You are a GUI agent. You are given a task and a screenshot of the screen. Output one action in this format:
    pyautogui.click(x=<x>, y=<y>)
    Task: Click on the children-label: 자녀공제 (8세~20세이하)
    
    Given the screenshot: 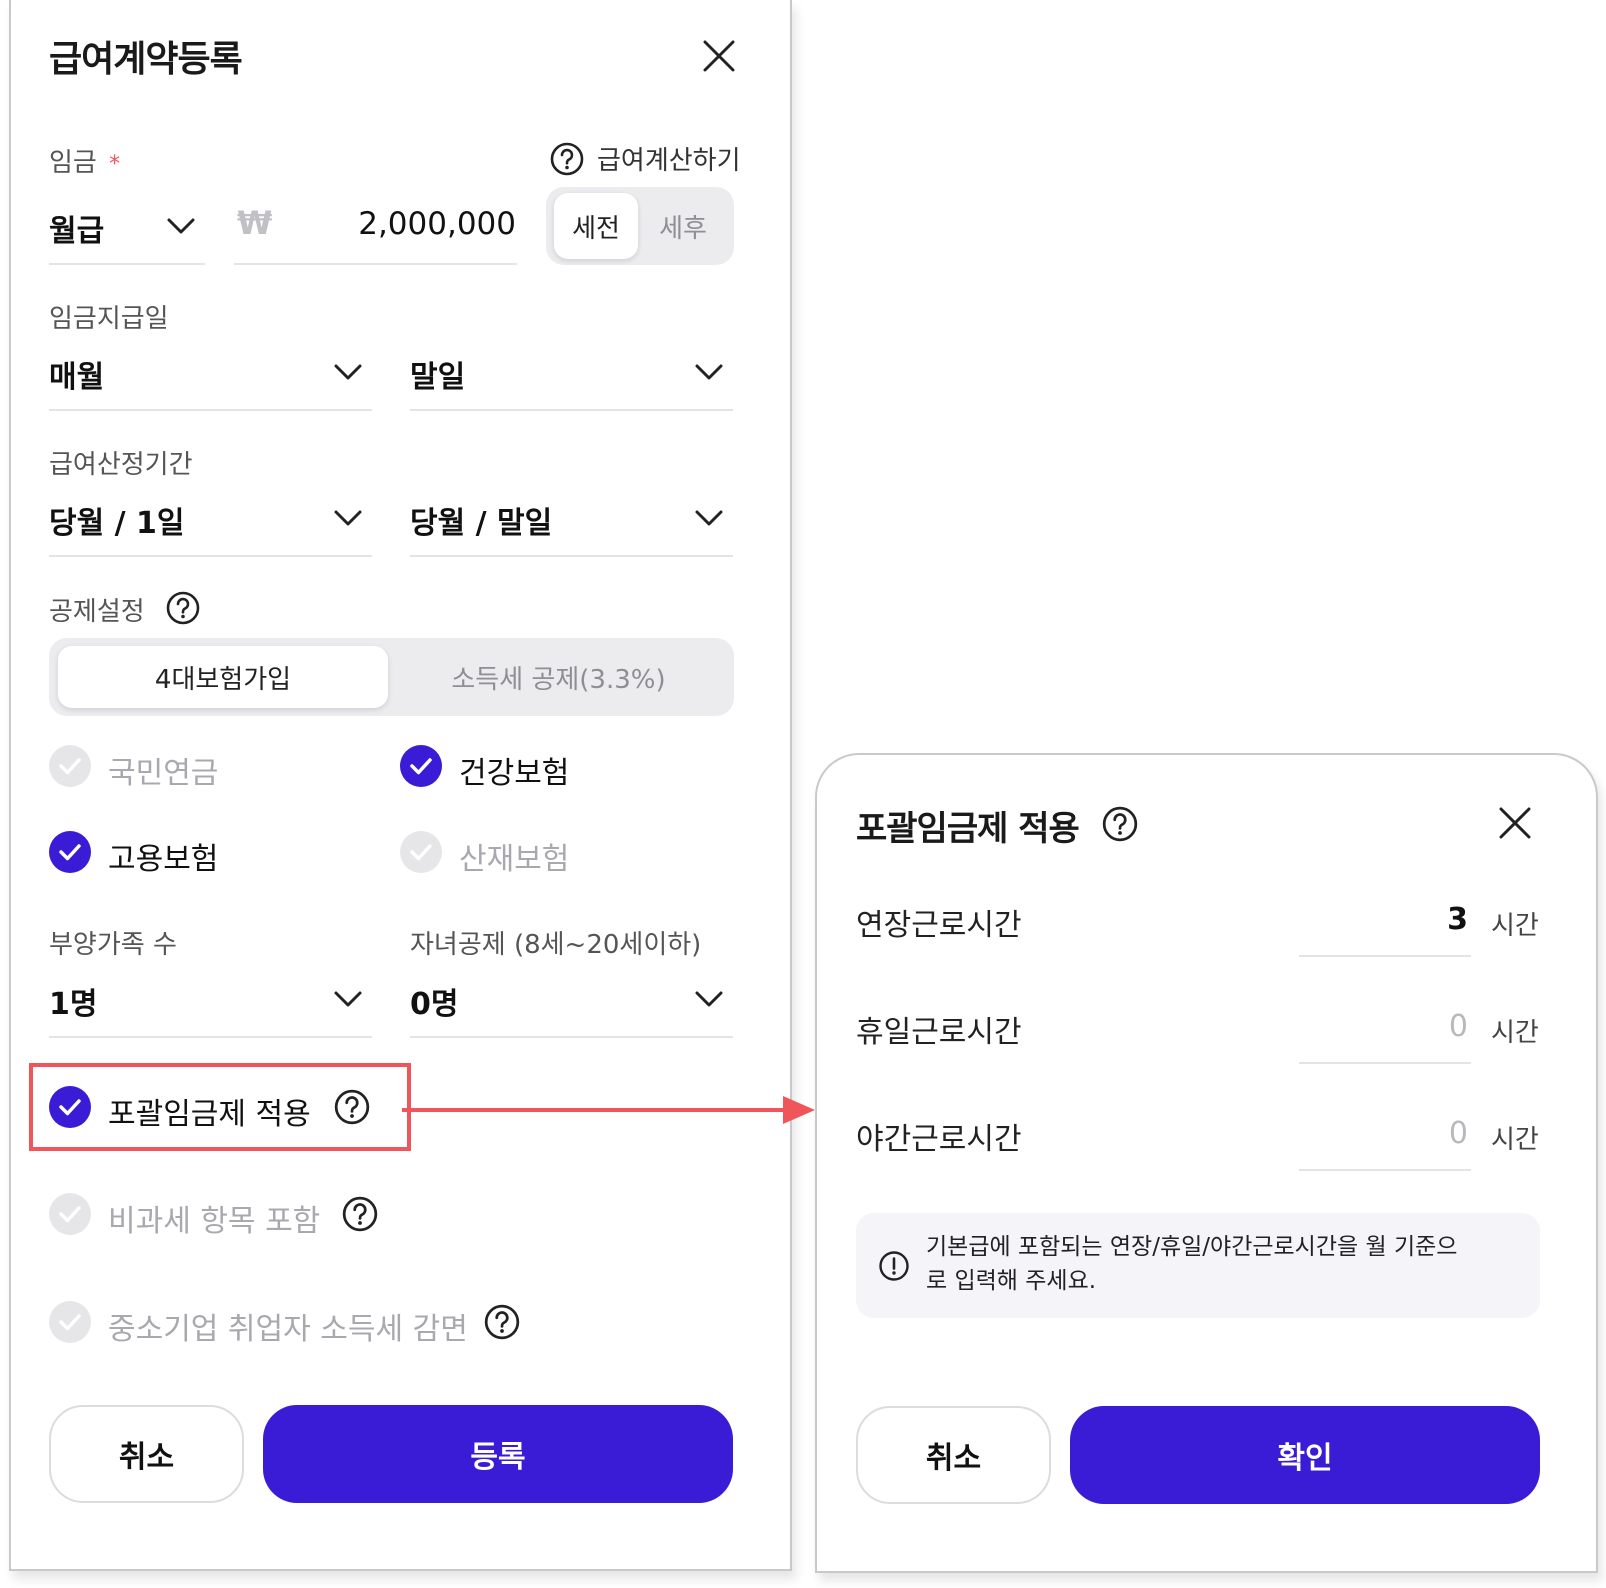 What is the action you would take?
    pyautogui.click(x=556, y=945)
    